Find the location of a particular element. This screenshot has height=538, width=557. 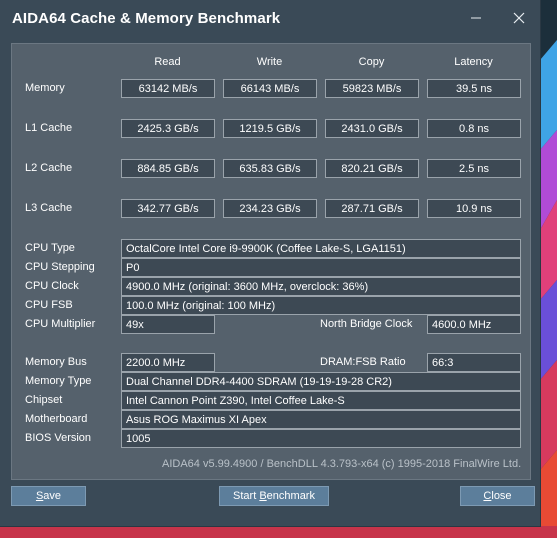

bios-version-label: BIOS Version is located at coordinates (58, 438).